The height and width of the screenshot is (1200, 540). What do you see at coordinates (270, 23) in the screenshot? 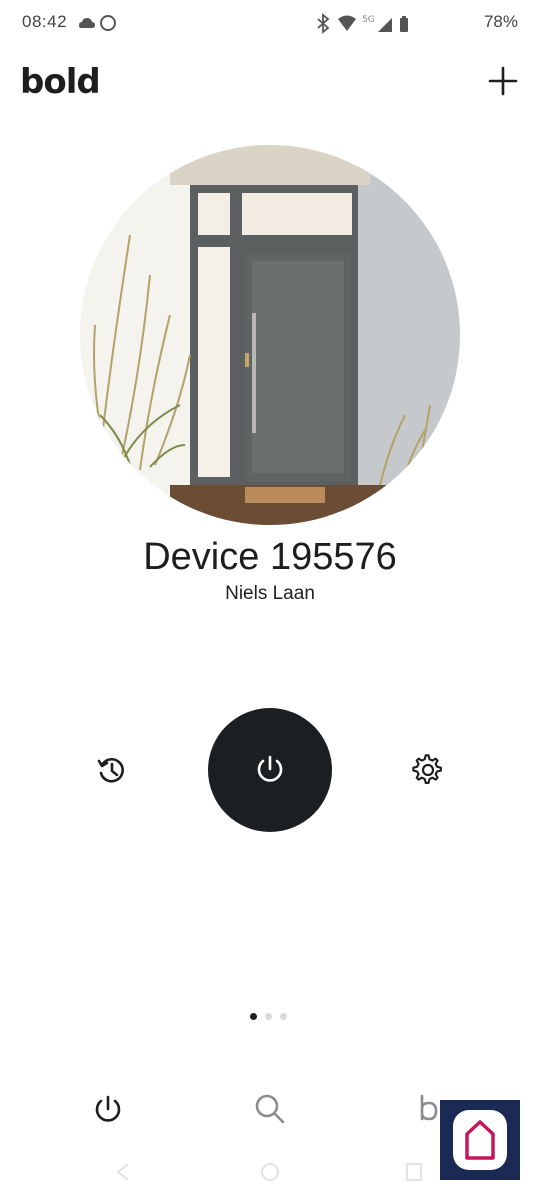
I see `status-bar: 08:42 5G 78%` at bounding box center [270, 23].